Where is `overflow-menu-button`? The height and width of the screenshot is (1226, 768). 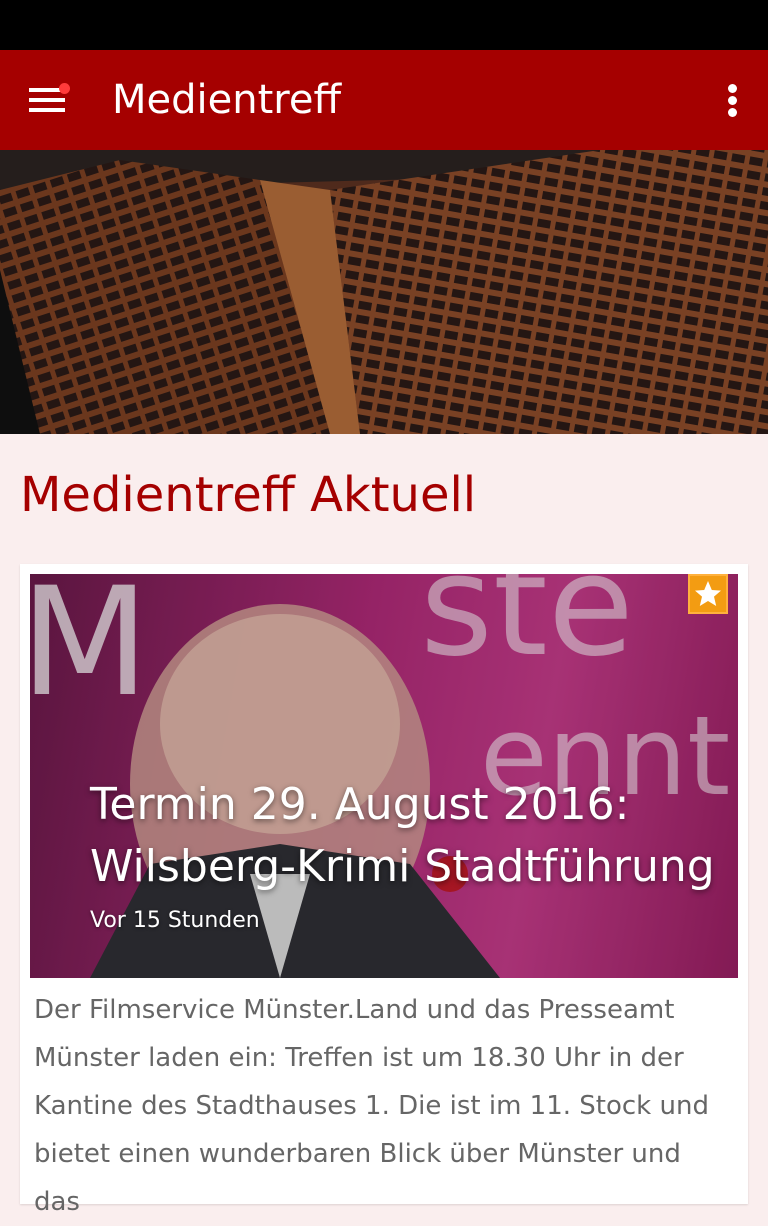
overflow-menu-button is located at coordinates (734, 100).